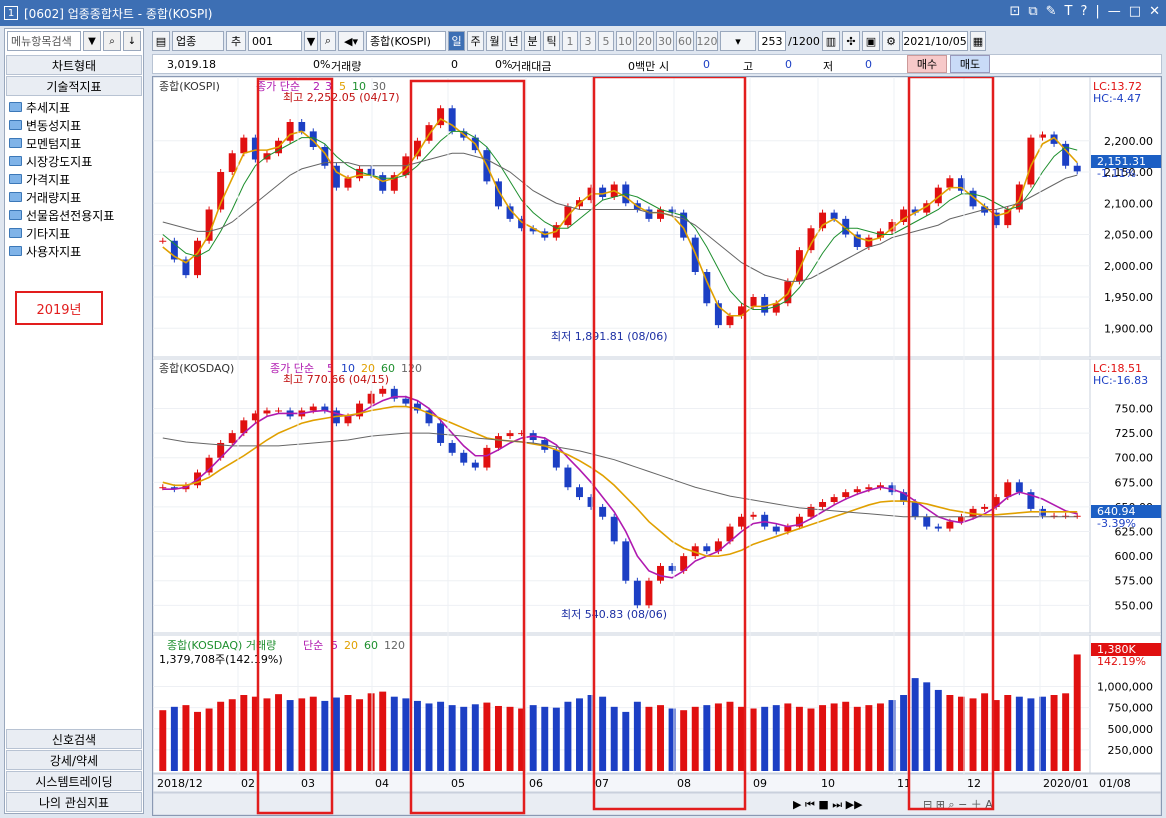 This screenshot has width=1166, height=818. Describe the element at coordinates (831, 41) in the screenshot. I see `bar-chart-icon: ▥` at that location.